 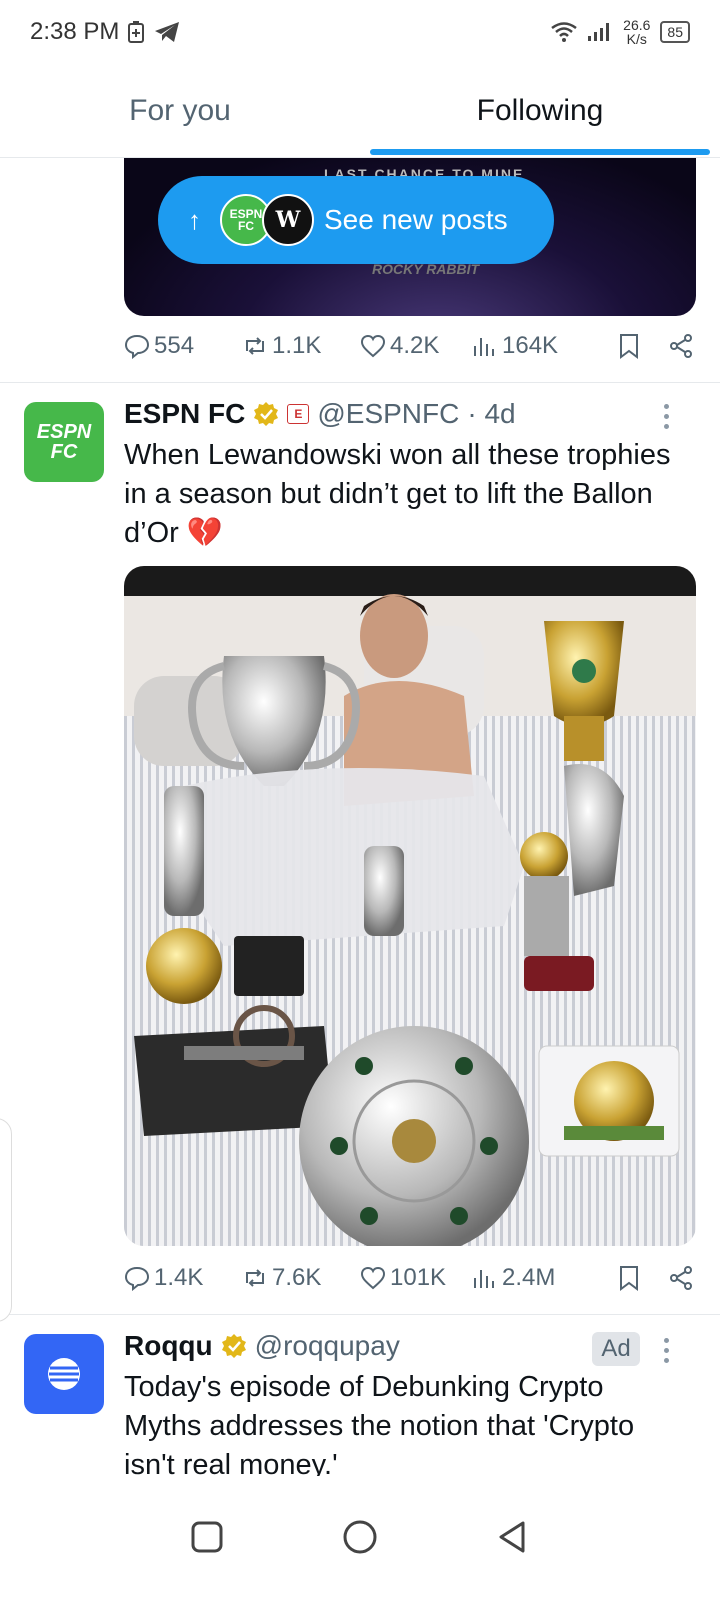 I want to click on reply-button: 554, so click(x=183, y=346).